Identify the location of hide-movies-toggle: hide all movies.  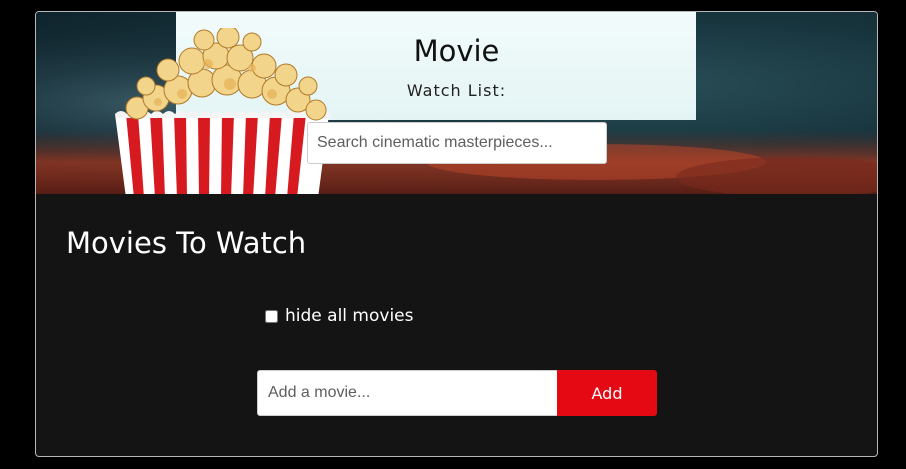
(339, 316).